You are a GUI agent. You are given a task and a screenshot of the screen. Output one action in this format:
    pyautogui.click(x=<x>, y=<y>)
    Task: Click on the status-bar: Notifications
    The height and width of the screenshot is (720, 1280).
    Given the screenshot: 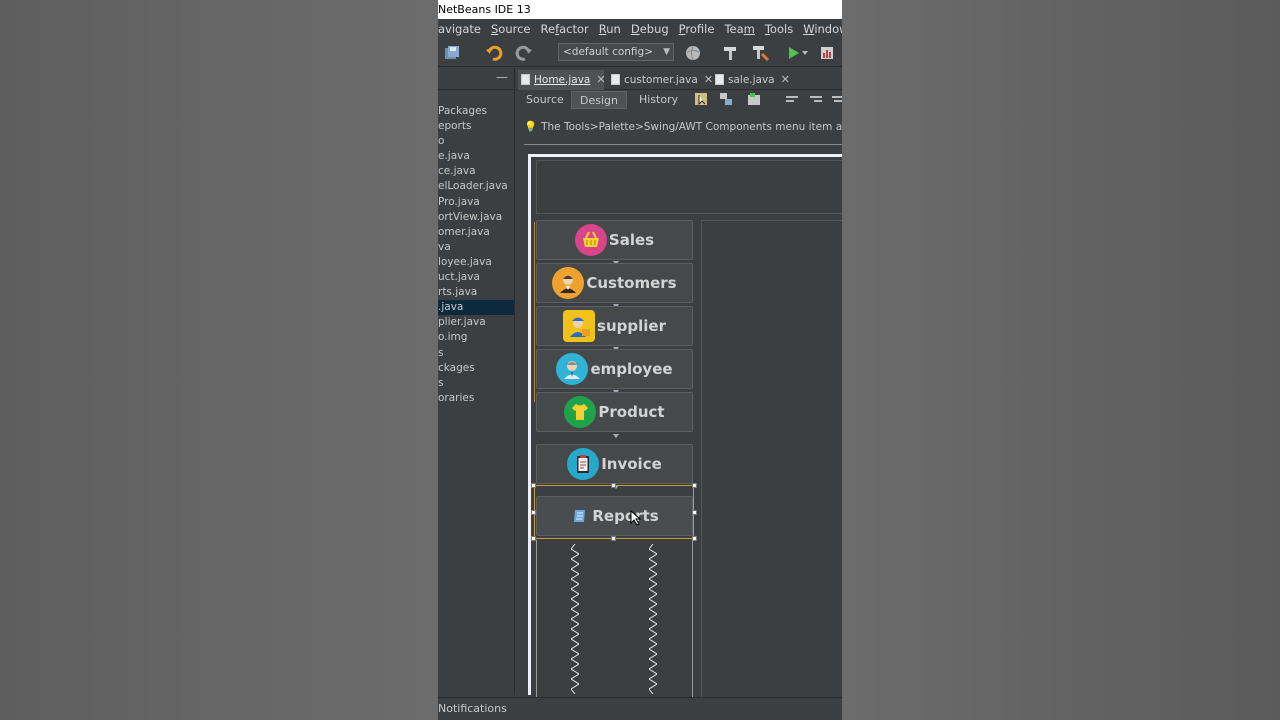 What is the action you would take?
    pyautogui.click(x=640, y=708)
    